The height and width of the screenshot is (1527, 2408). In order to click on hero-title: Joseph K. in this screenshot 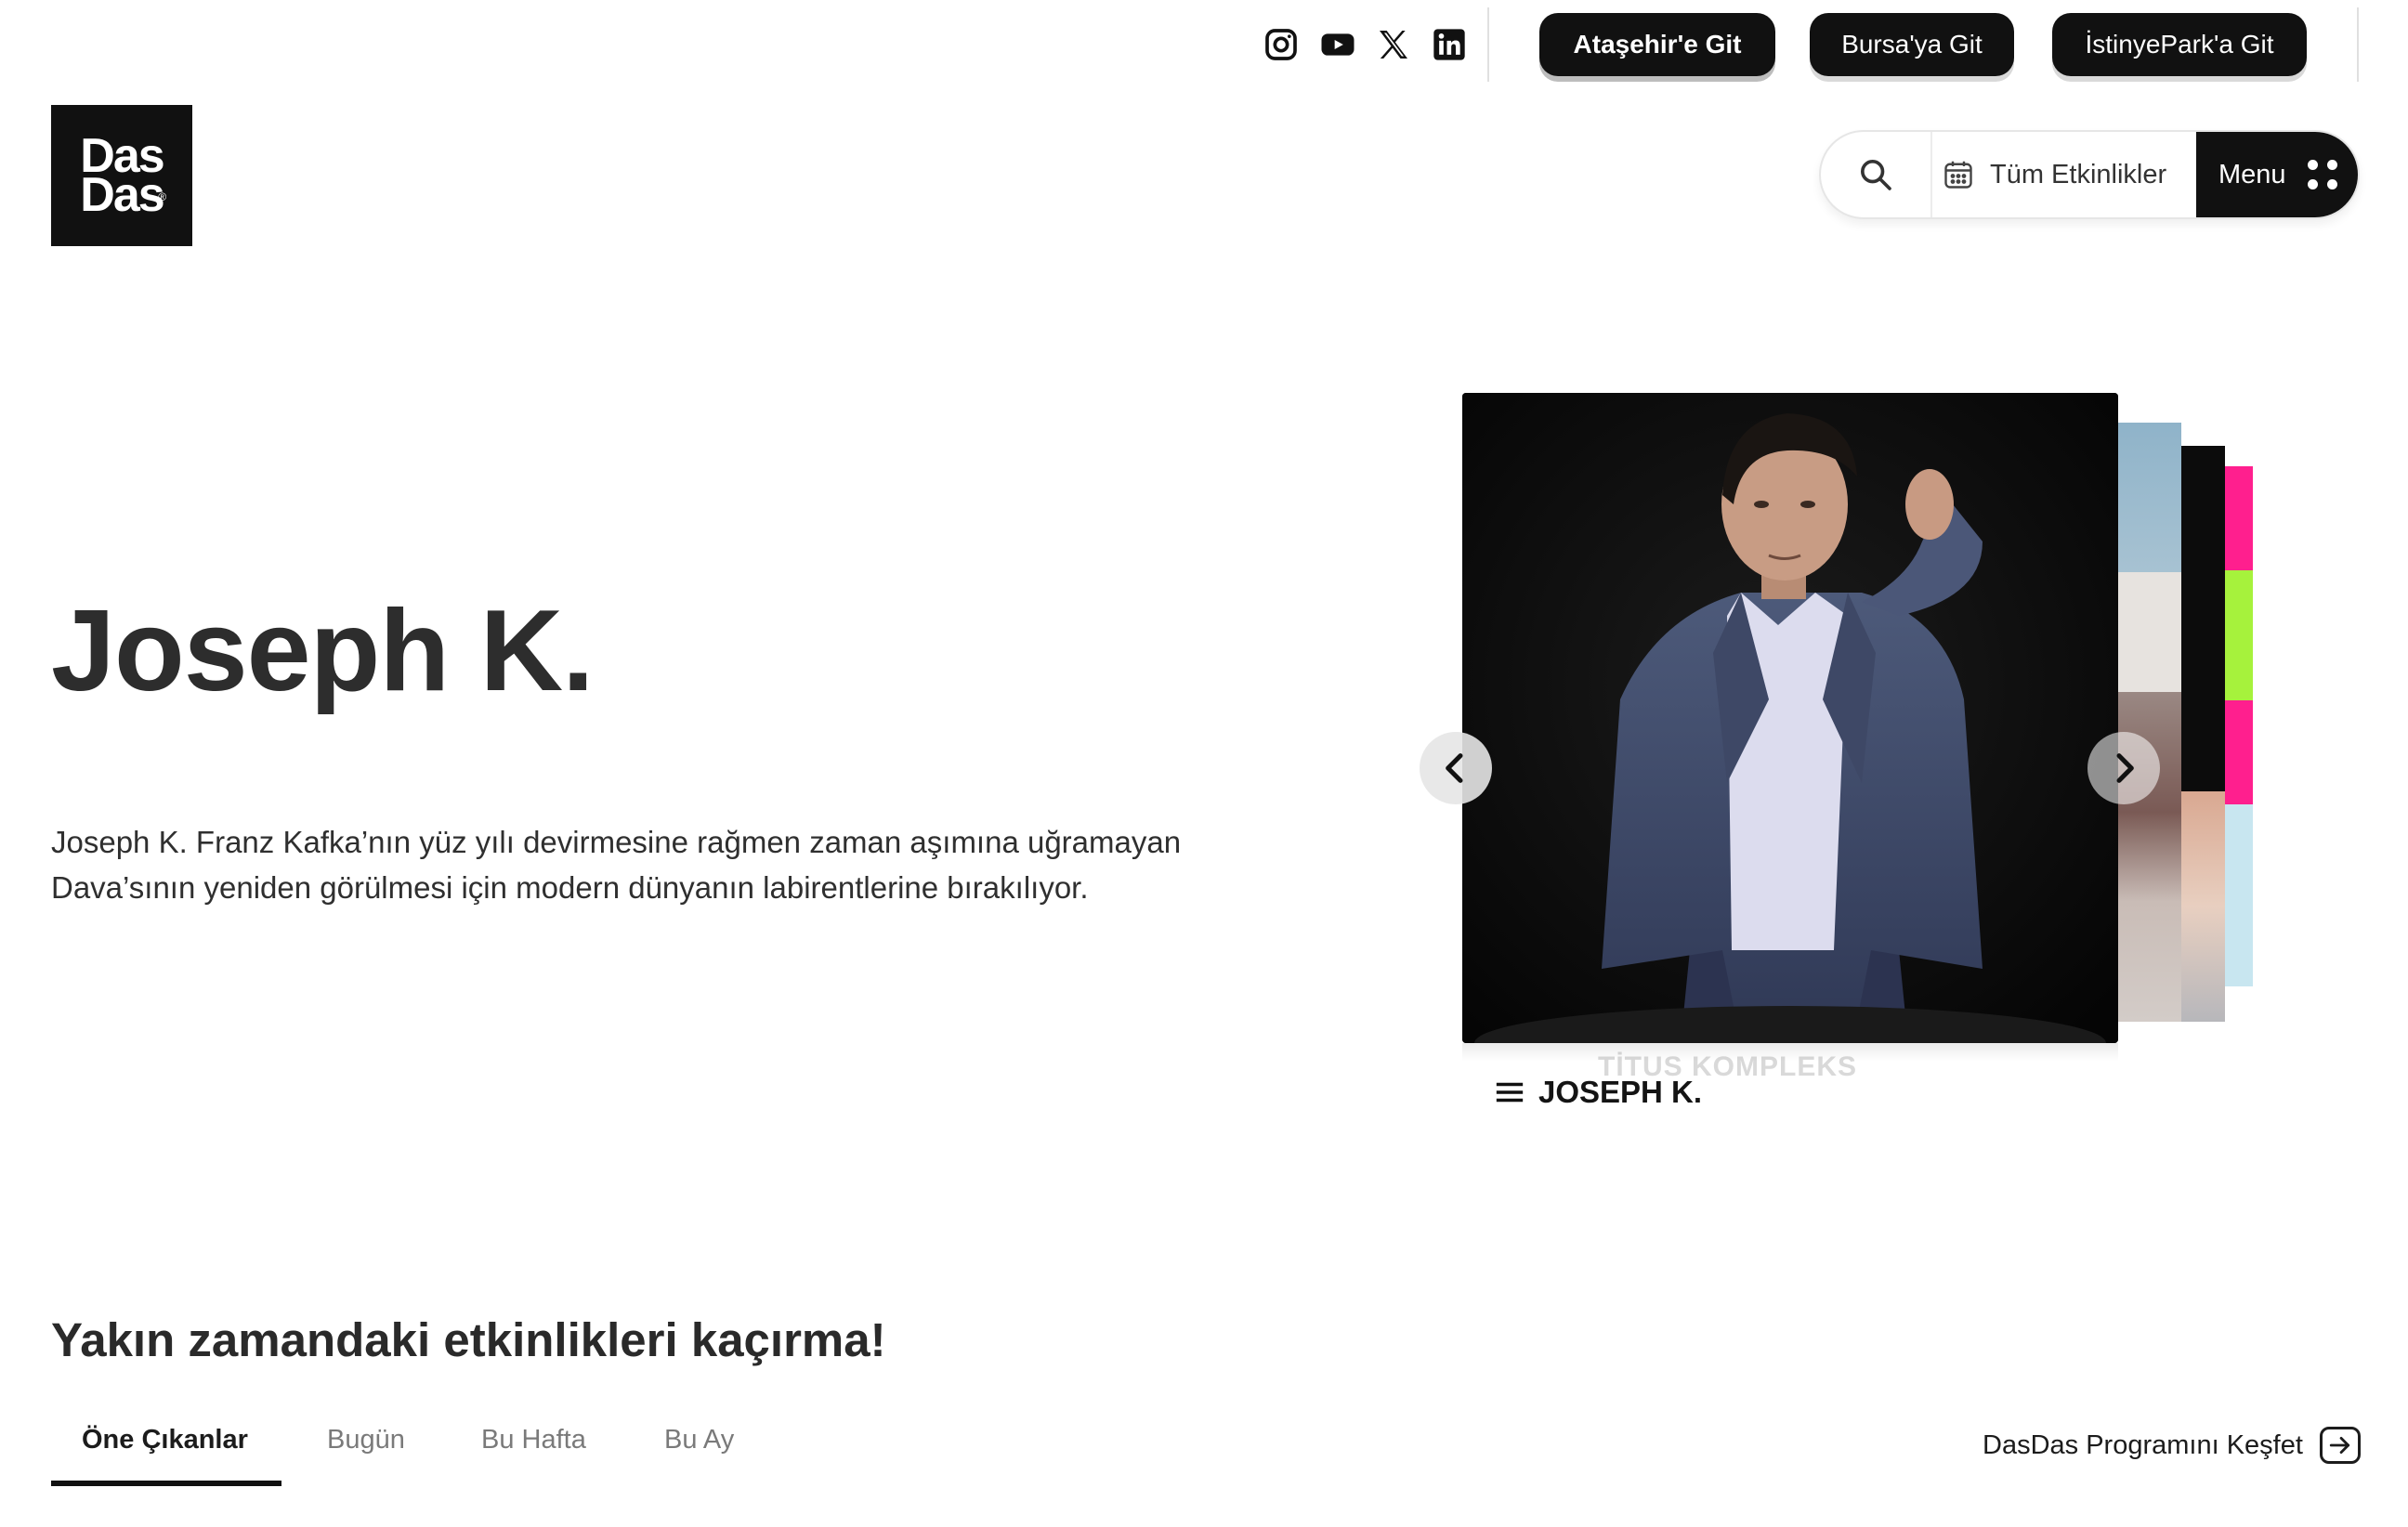, I will do `click(323, 651)`.